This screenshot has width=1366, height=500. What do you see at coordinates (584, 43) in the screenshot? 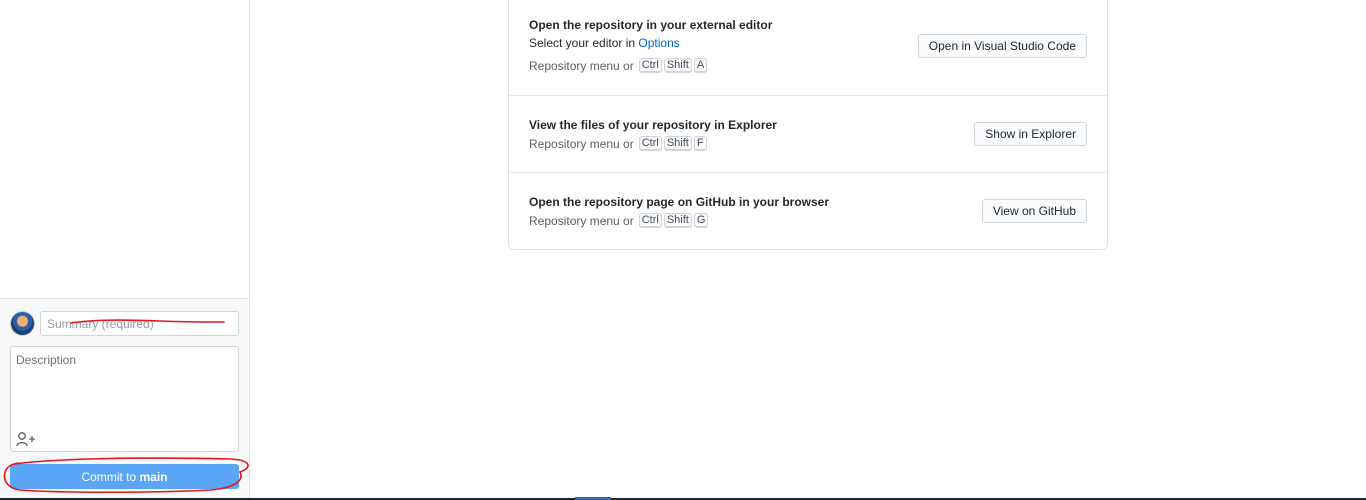
I see `subtitle-text: Select your editor in` at bounding box center [584, 43].